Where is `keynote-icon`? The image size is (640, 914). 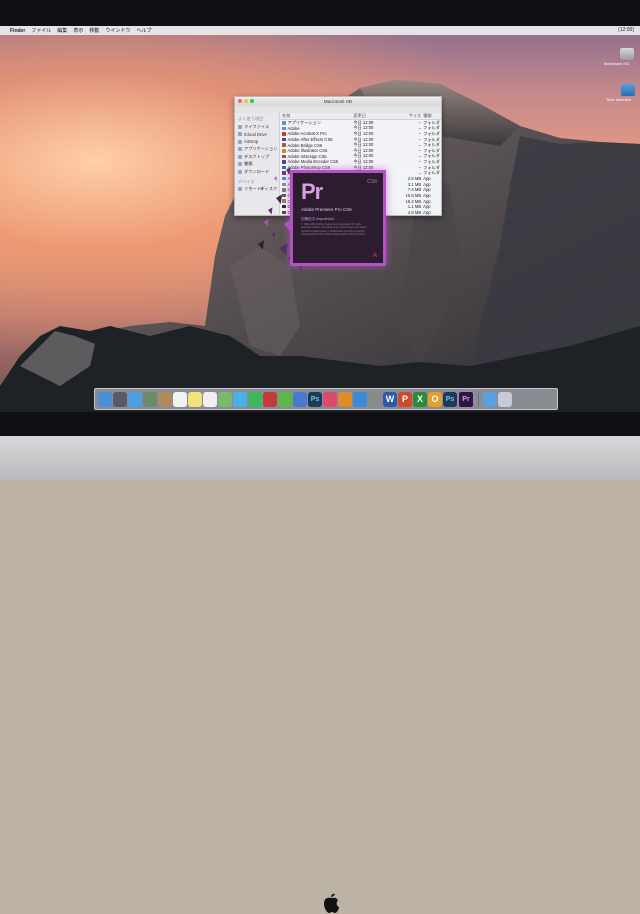 keynote-icon is located at coordinates (300, 399).